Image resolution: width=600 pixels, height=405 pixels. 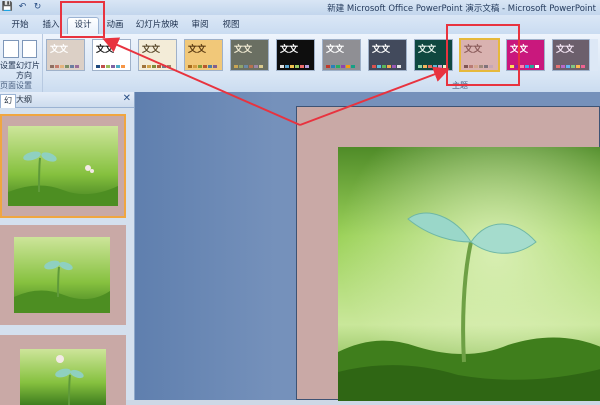 I want to click on arrow-to-theme, so click(x=374, y=96).